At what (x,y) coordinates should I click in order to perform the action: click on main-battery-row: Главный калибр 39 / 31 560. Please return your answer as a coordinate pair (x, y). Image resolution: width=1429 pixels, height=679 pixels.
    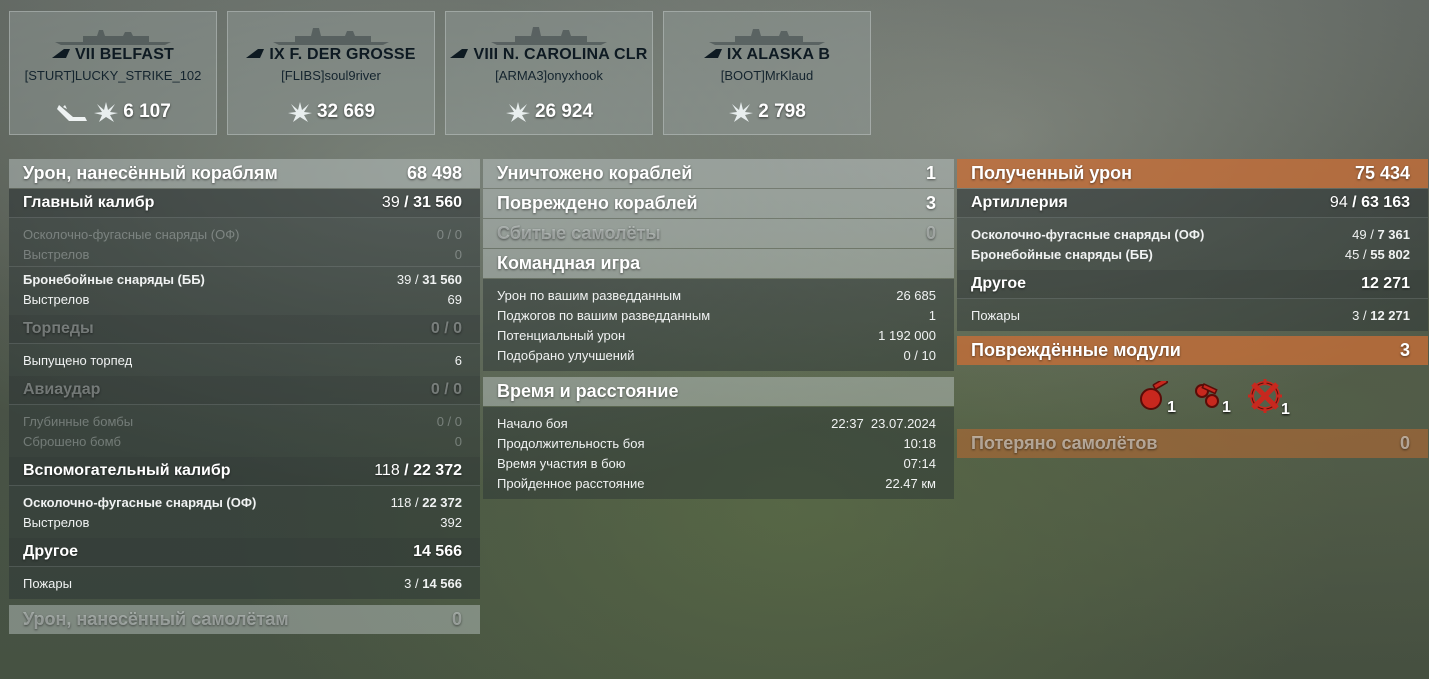
    Looking at the image, I should click on (244, 203).